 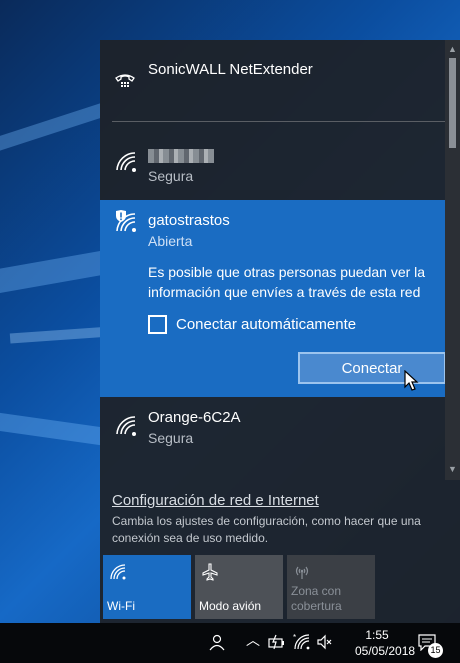 What do you see at coordinates (255, 639) in the screenshot?
I see `show-hidden-icons-chevron-icon: ︿` at bounding box center [255, 639].